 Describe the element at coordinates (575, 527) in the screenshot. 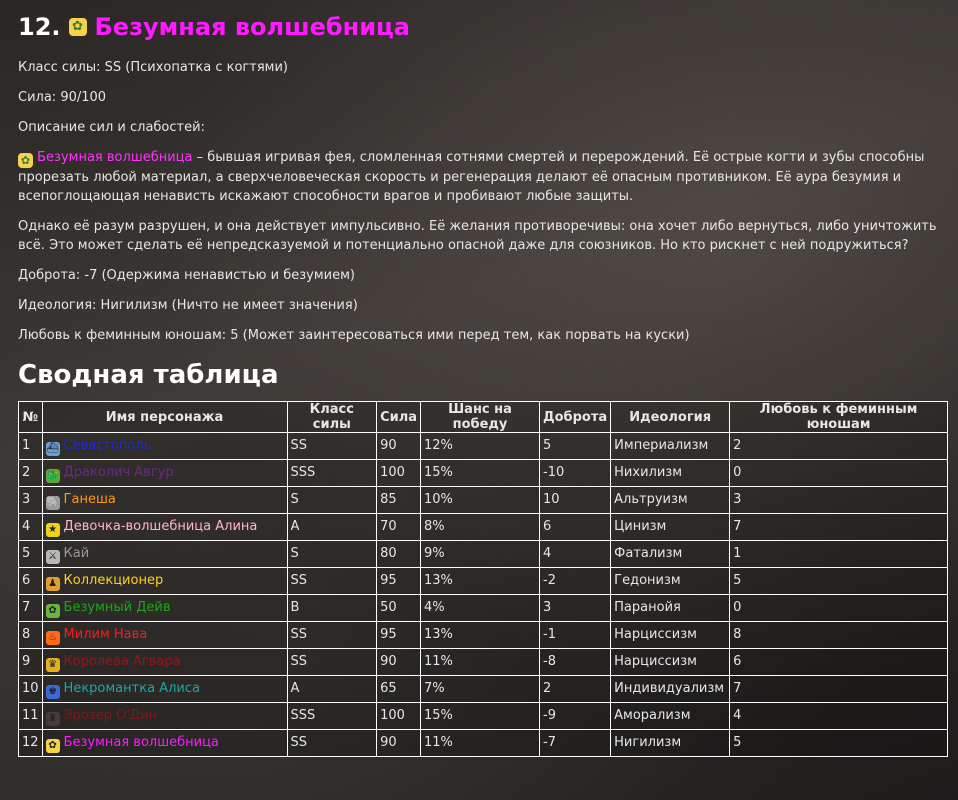

I see `cell-kindness: 6` at that location.